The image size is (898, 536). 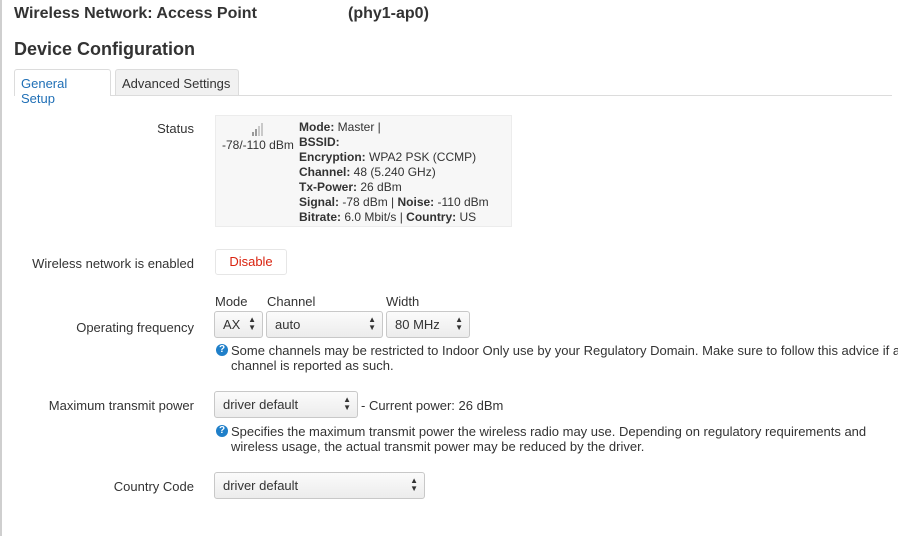 What do you see at coordinates (286, 404) in the screenshot?
I see `transmit-power-select: driver default ▲ ▼` at bounding box center [286, 404].